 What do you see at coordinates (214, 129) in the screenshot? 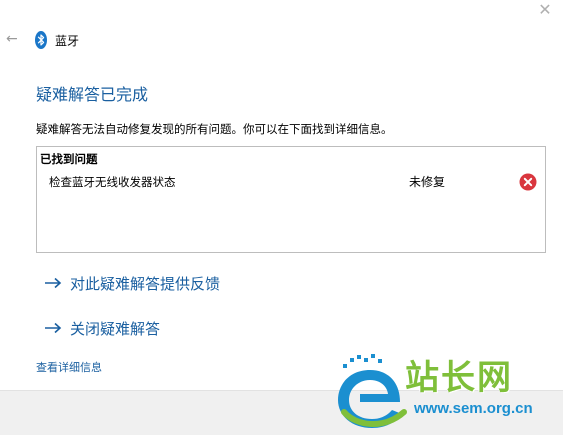
I see `description-text: 疑难解答无法自动修复发现的所有问题。你可以在下面找到详细信息。` at bounding box center [214, 129].